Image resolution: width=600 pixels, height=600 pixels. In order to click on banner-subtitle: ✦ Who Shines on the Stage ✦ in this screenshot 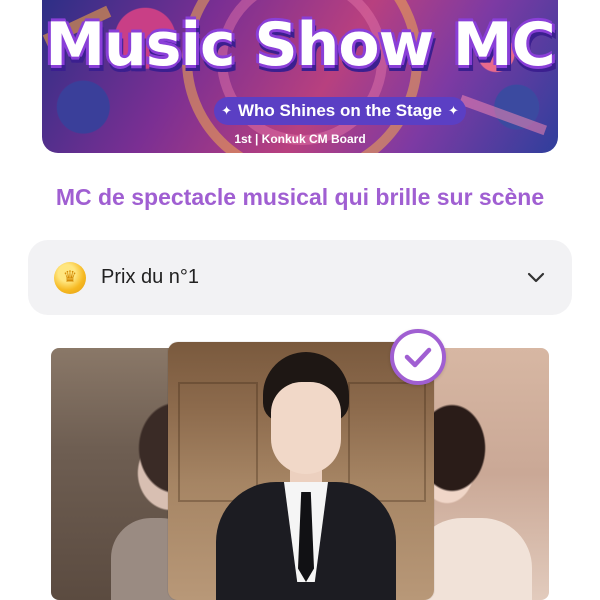, I will do `click(340, 111)`.